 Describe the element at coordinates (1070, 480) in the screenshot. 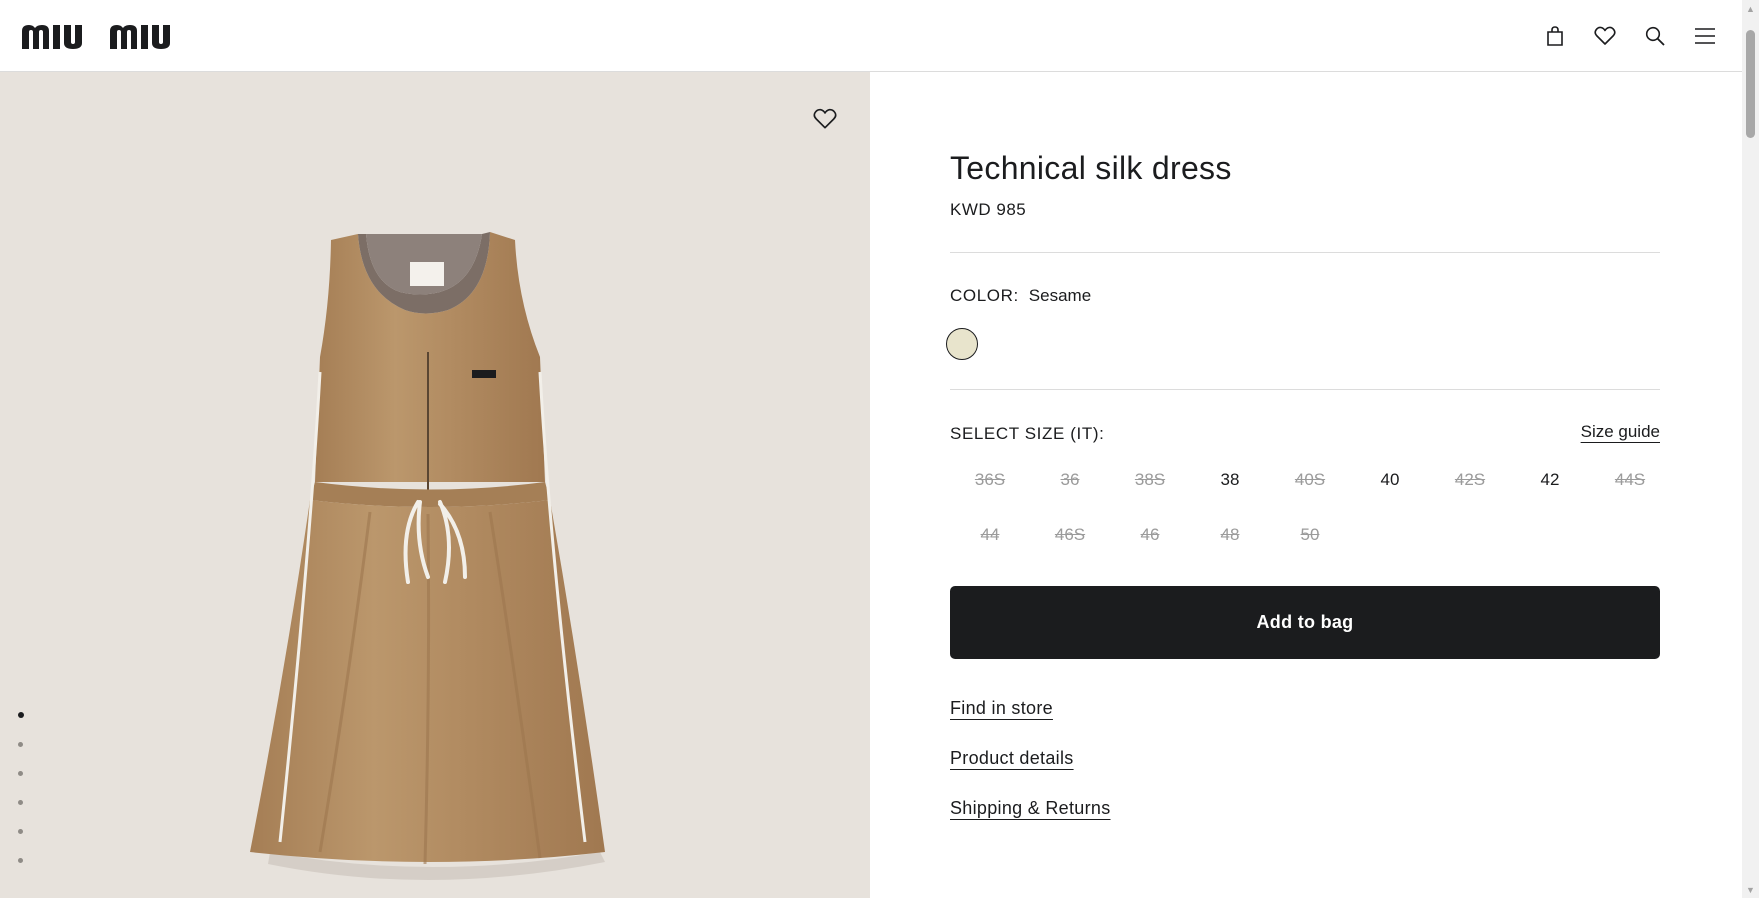

I see `size-option: 36` at that location.